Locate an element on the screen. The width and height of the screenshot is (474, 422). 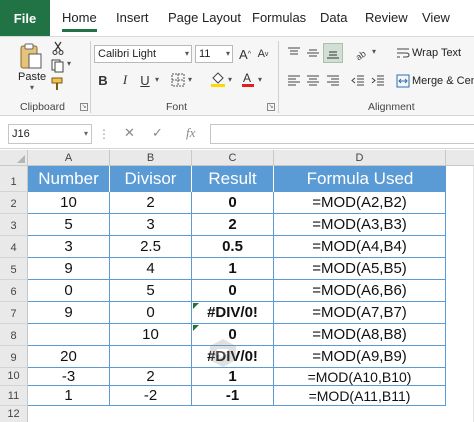
cut-icon is located at coordinates (58, 48).